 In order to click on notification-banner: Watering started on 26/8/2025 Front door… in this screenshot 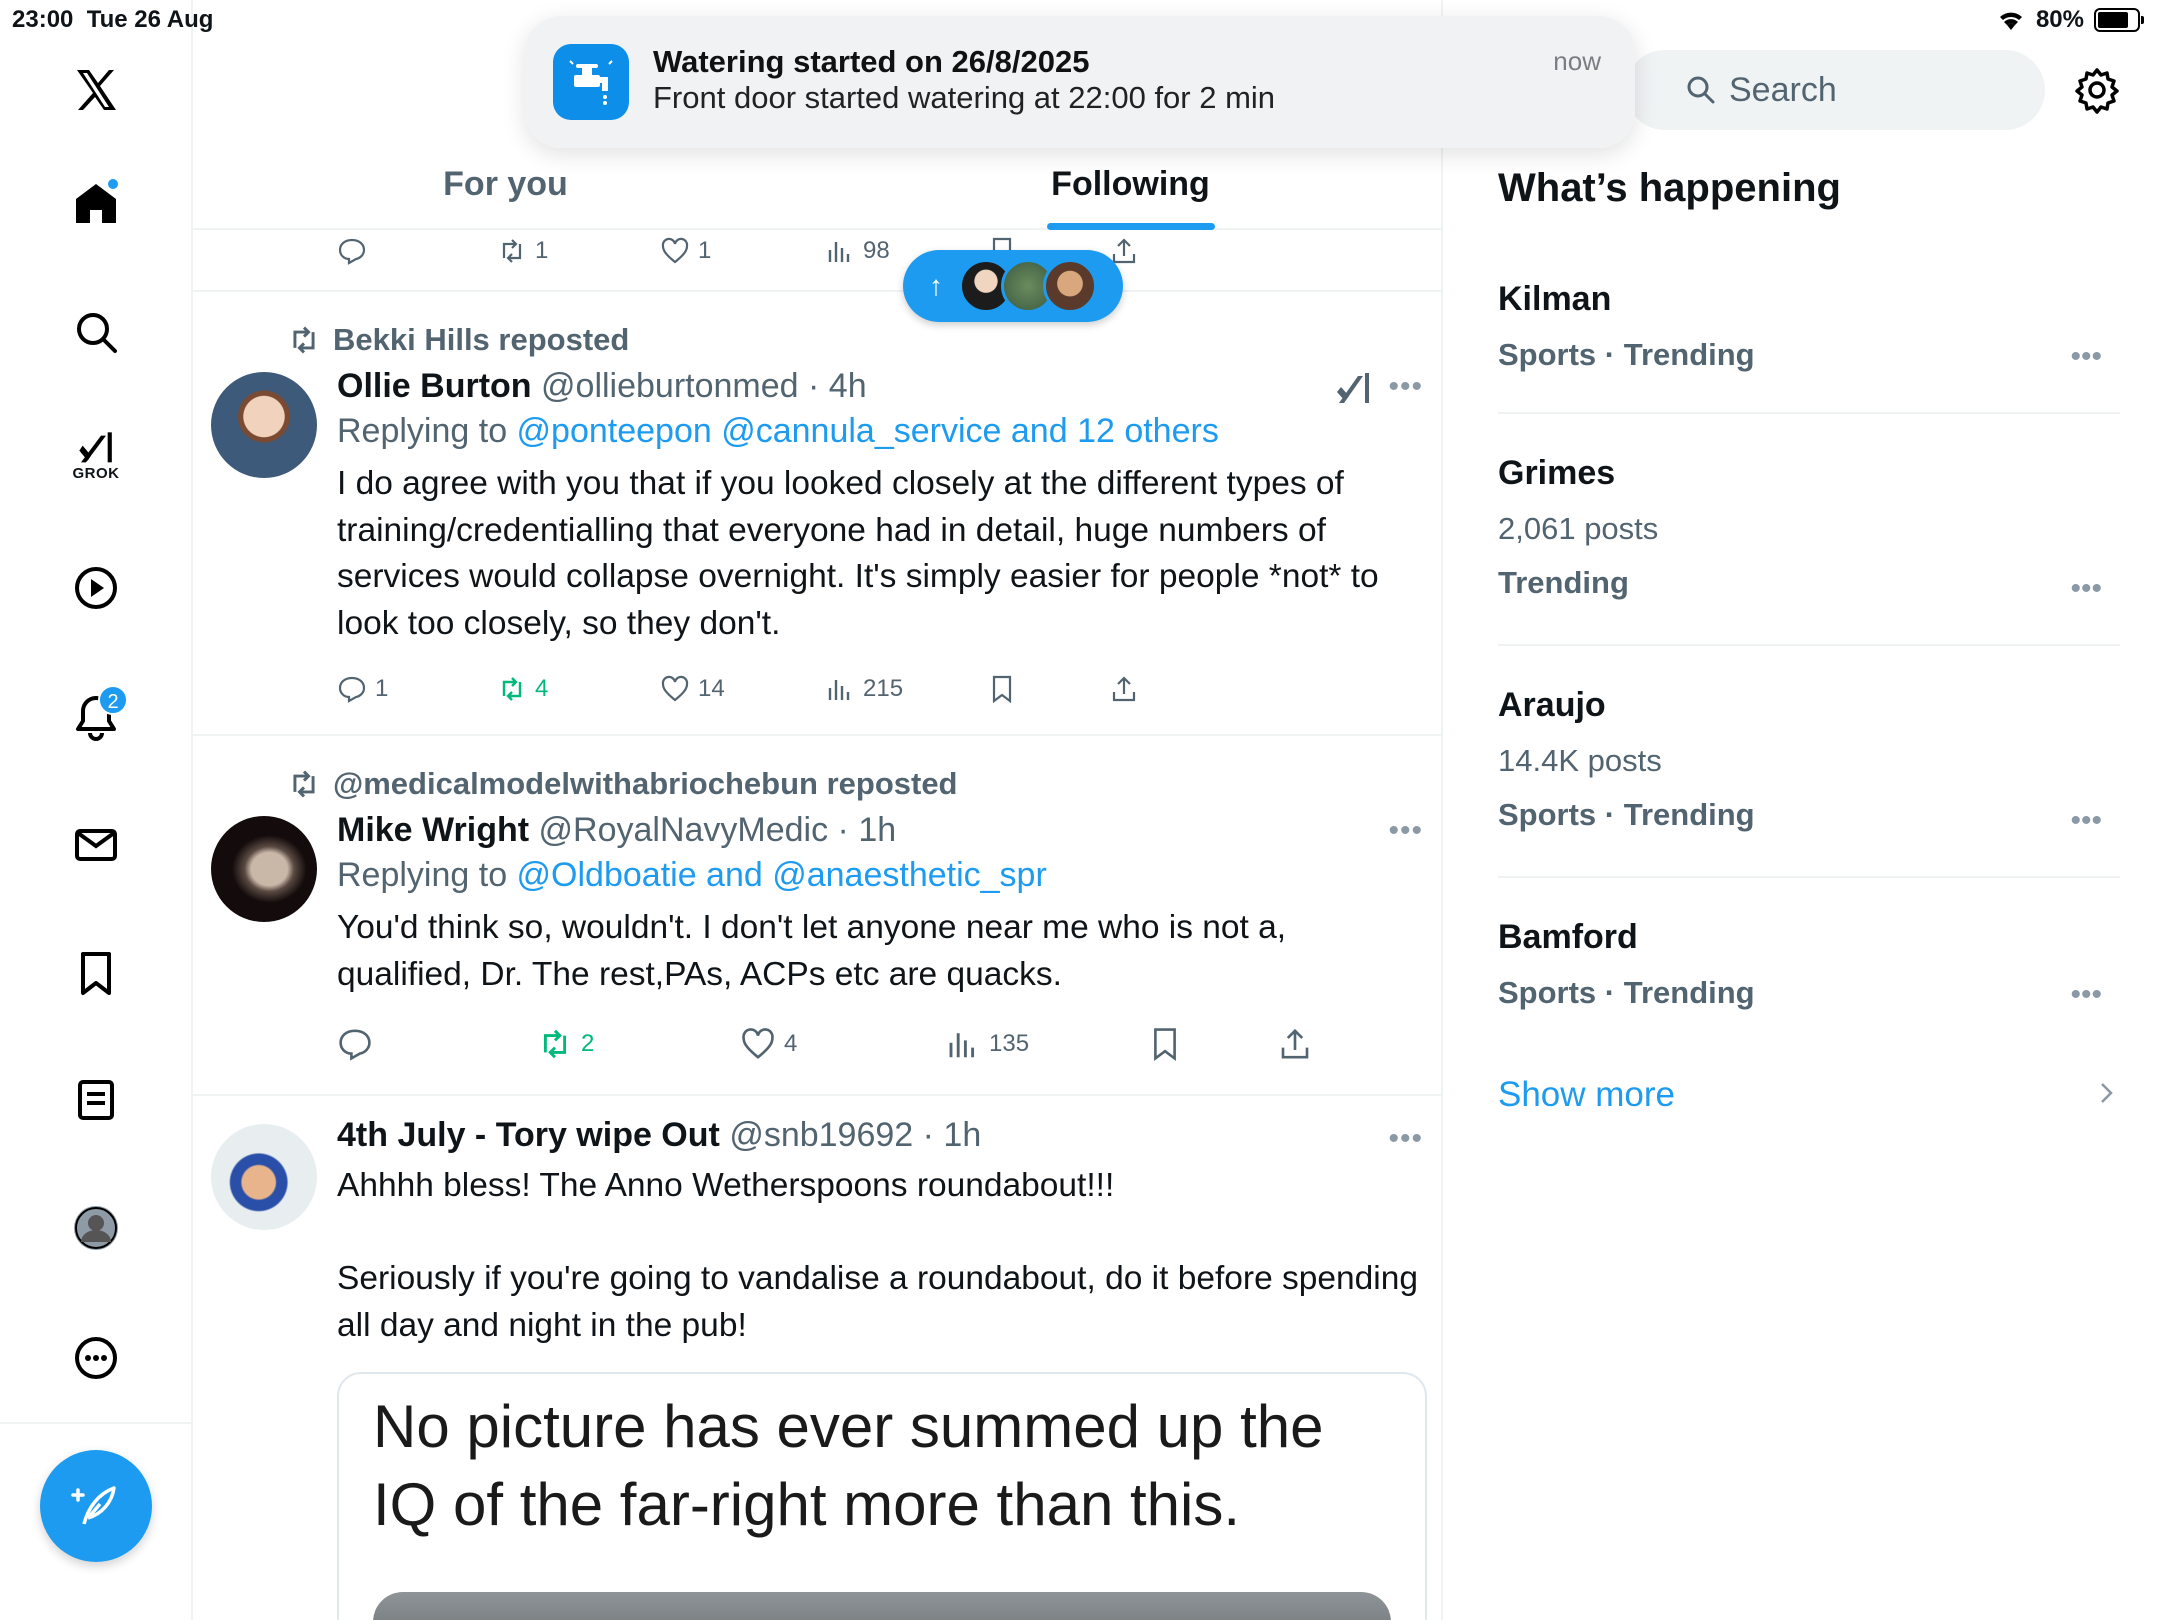, I will do `click(1080, 82)`.